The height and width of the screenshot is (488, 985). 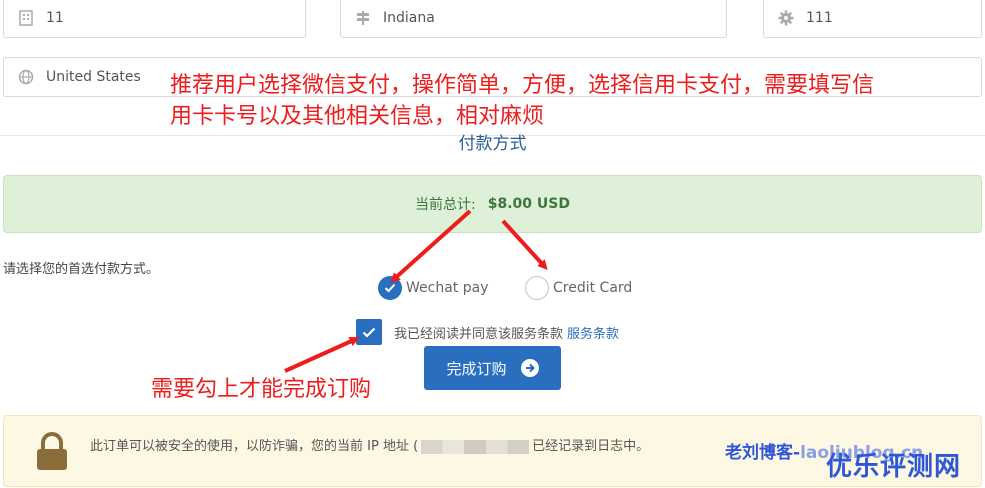 What do you see at coordinates (894, 467) in the screenshot?
I see `watermark-site: 优乐评测网` at bounding box center [894, 467].